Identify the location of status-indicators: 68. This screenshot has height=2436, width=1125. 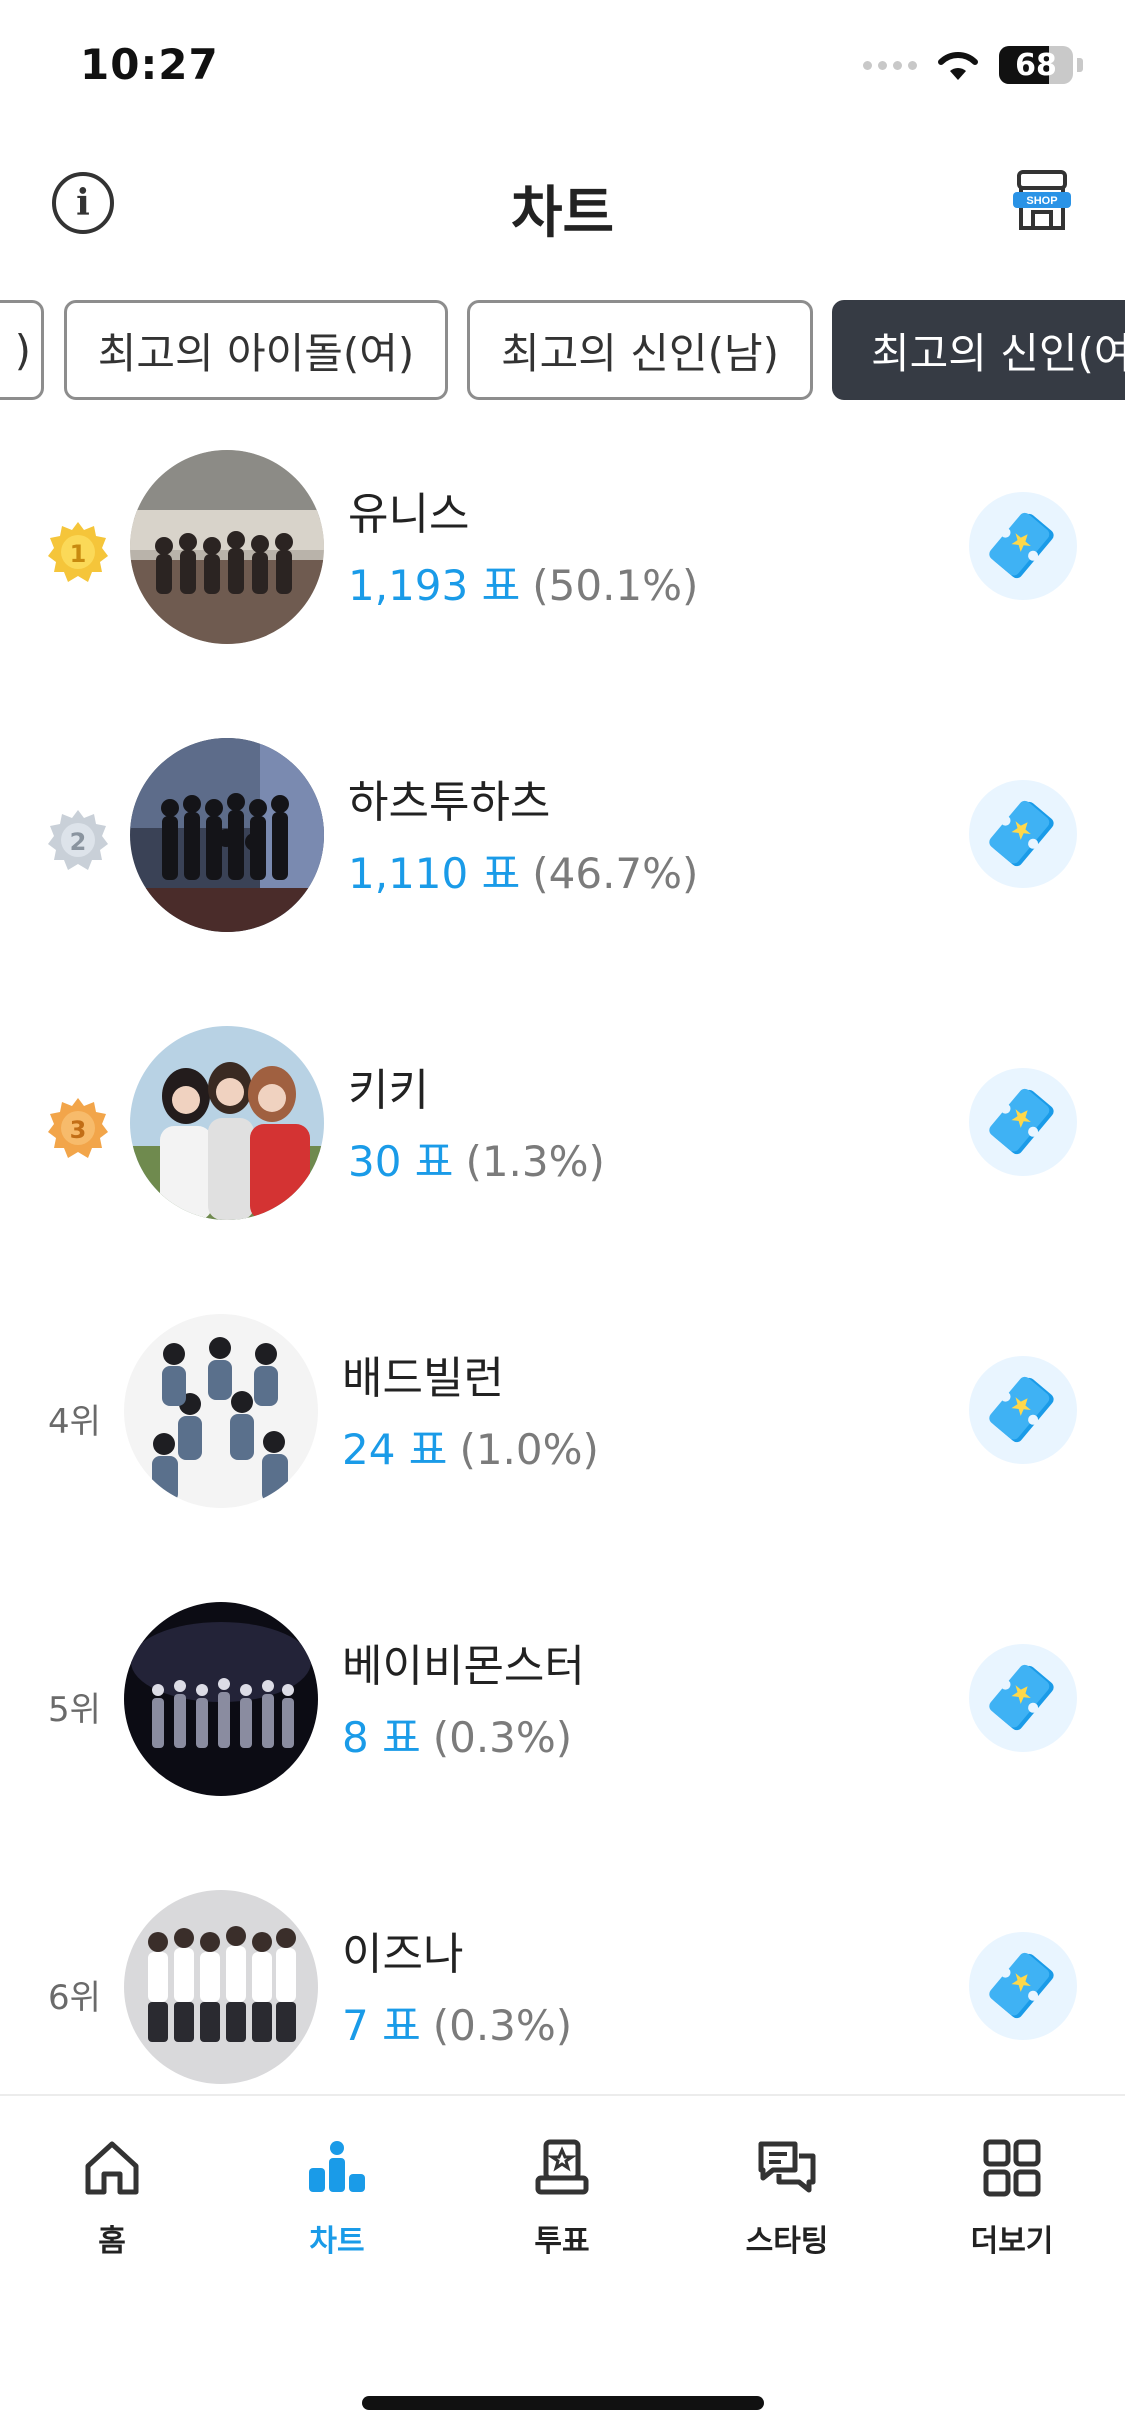
(973, 65).